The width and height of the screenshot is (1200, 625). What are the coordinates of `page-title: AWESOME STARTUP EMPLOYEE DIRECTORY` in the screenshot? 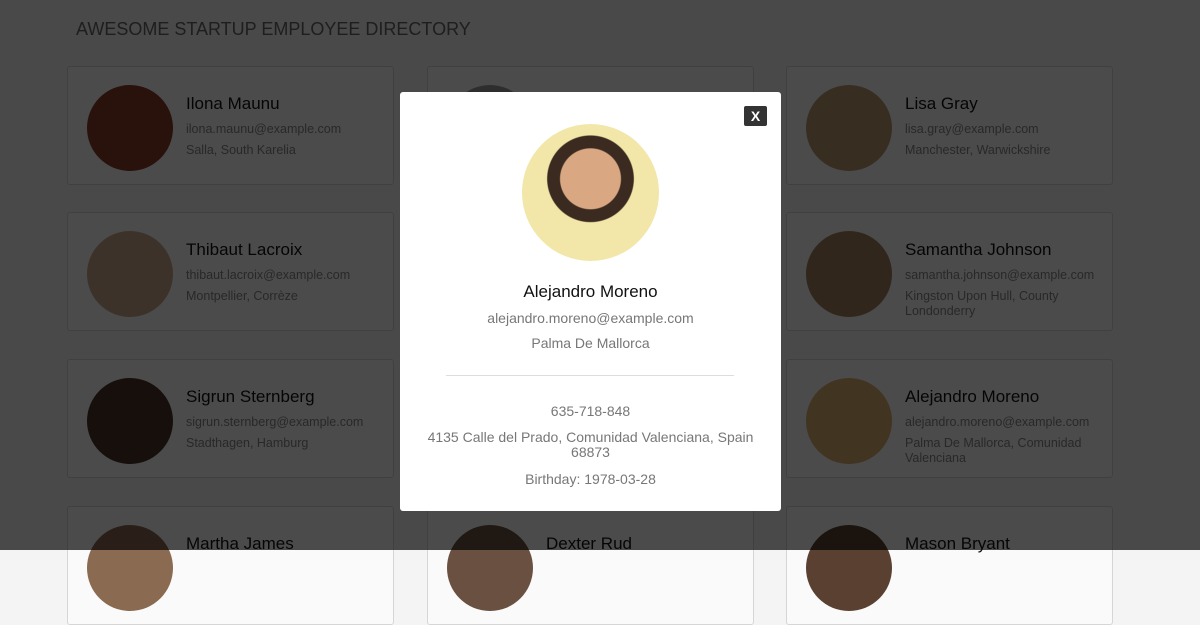 It's located at (273, 29).